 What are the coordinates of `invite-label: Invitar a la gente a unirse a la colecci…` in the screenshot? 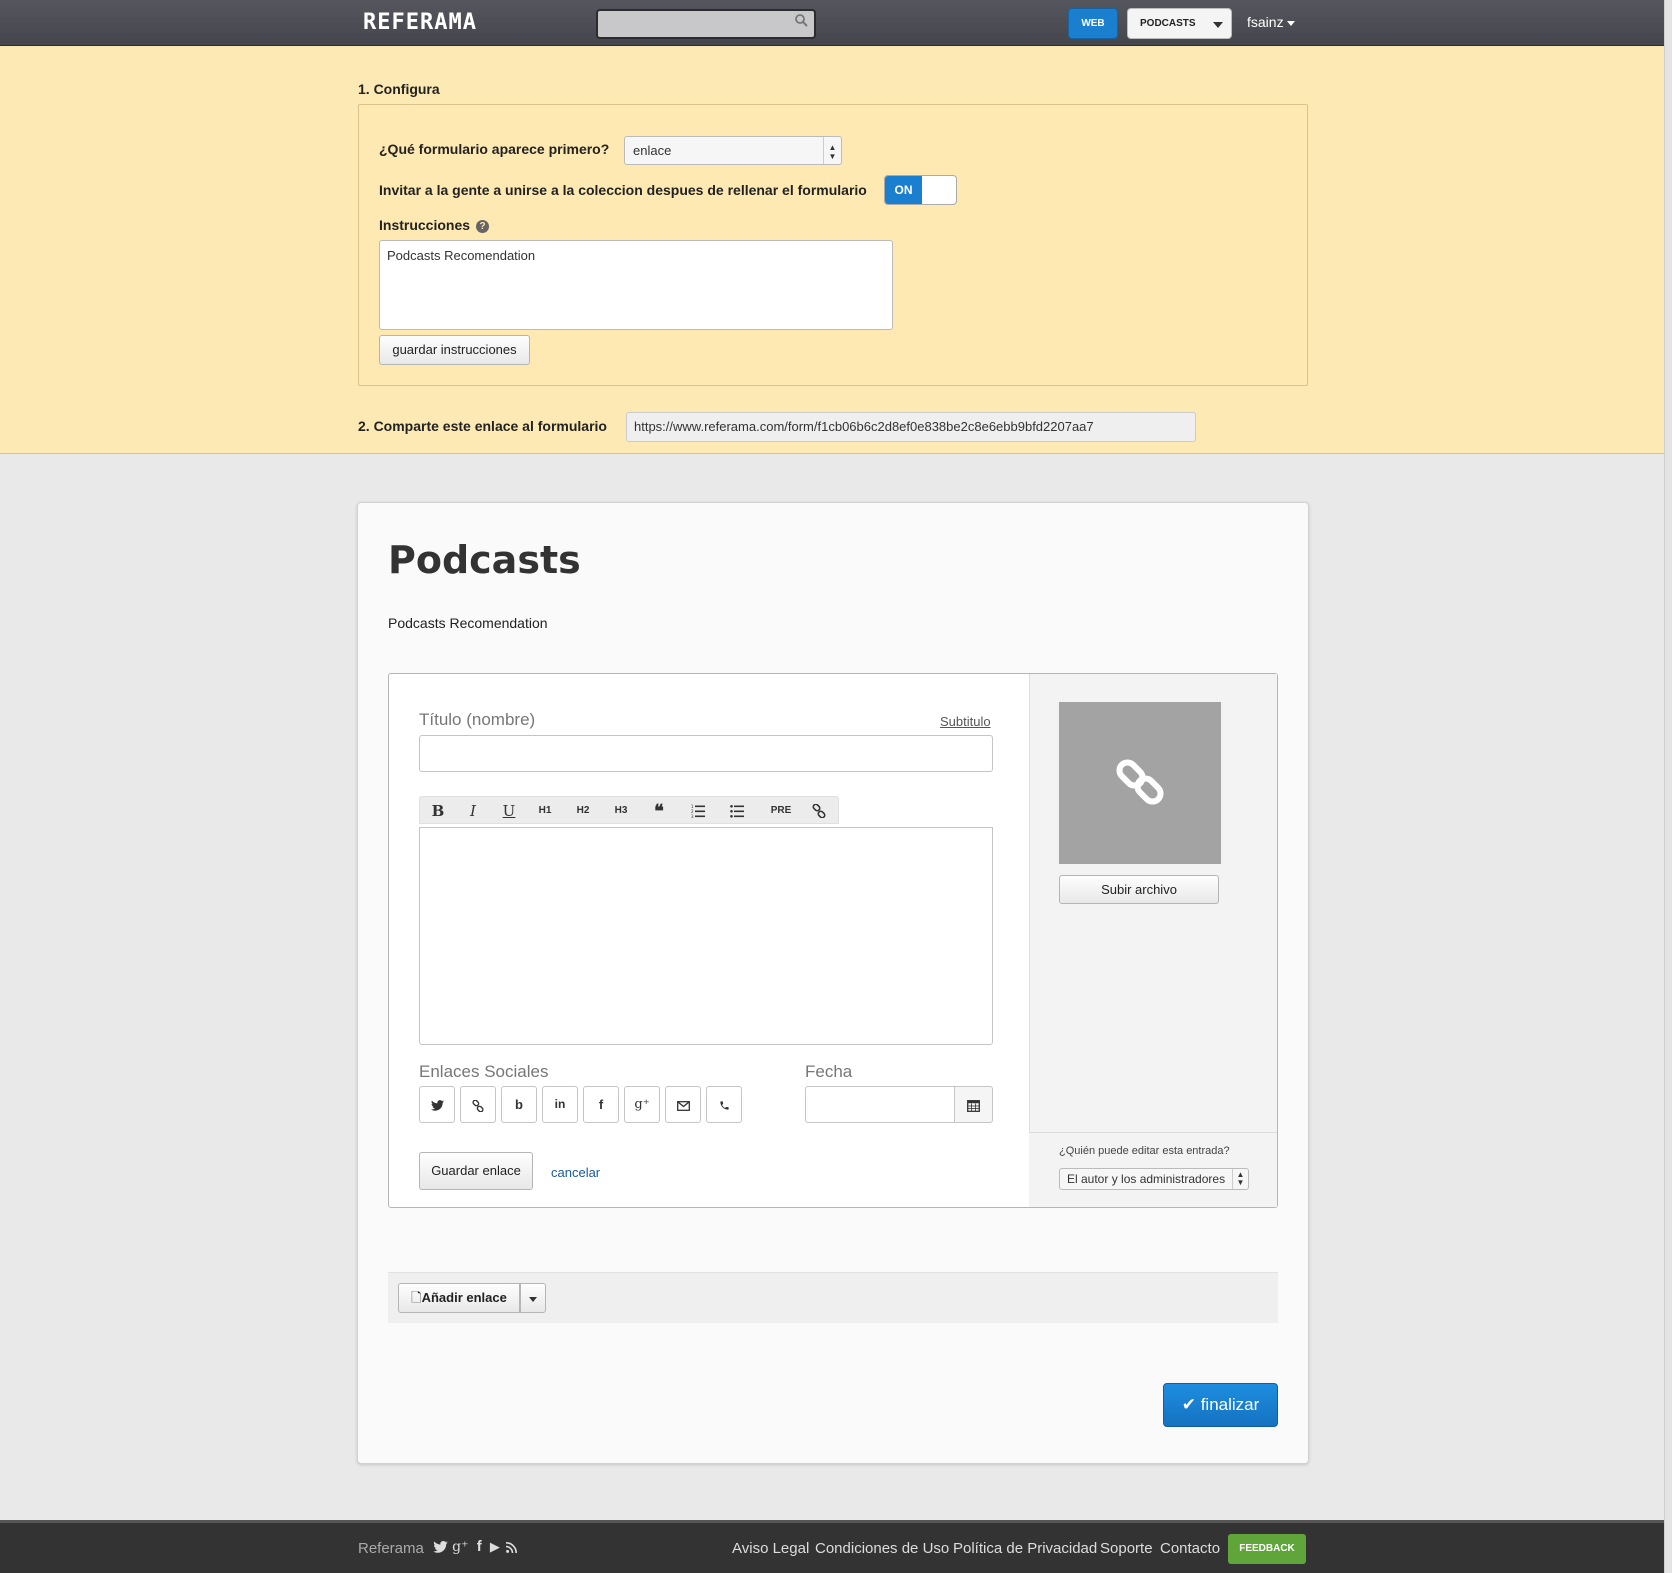 It's located at (623, 190).